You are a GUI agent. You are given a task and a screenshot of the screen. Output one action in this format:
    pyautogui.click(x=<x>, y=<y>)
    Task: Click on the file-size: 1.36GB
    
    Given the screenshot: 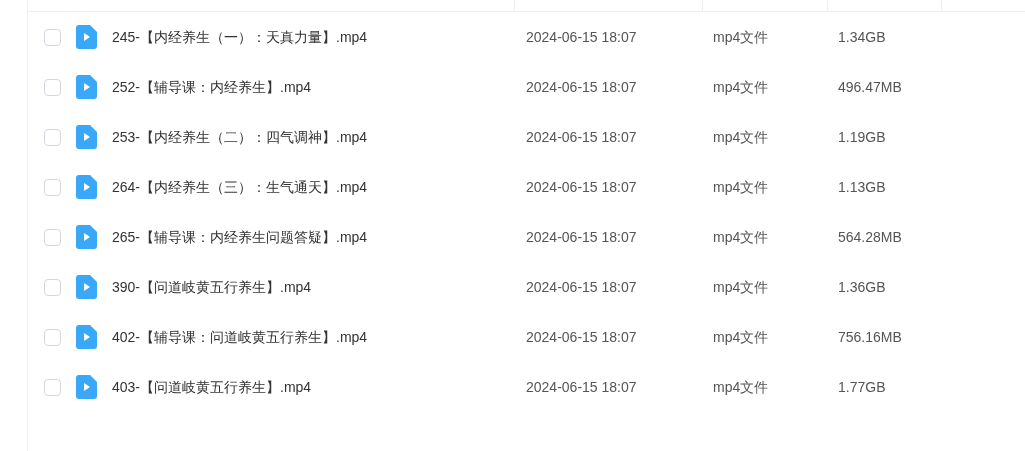 What is the action you would take?
    pyautogui.click(x=862, y=286)
    